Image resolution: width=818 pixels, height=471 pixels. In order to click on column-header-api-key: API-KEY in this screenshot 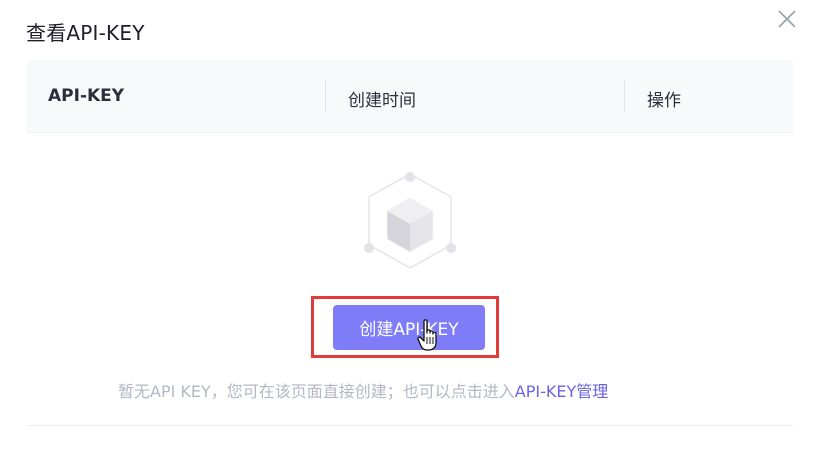, I will do `click(86, 96)`.